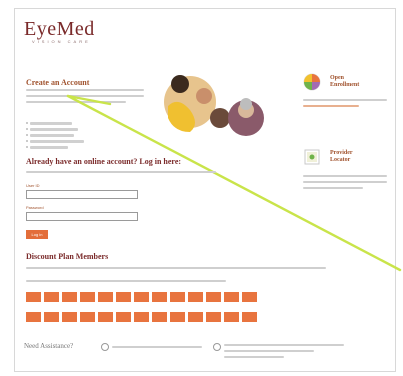 The height and width of the screenshot is (376, 403). What do you see at coordinates (352, 157) in the screenshot?
I see `provider-locator-title: Provider Locator` at bounding box center [352, 157].